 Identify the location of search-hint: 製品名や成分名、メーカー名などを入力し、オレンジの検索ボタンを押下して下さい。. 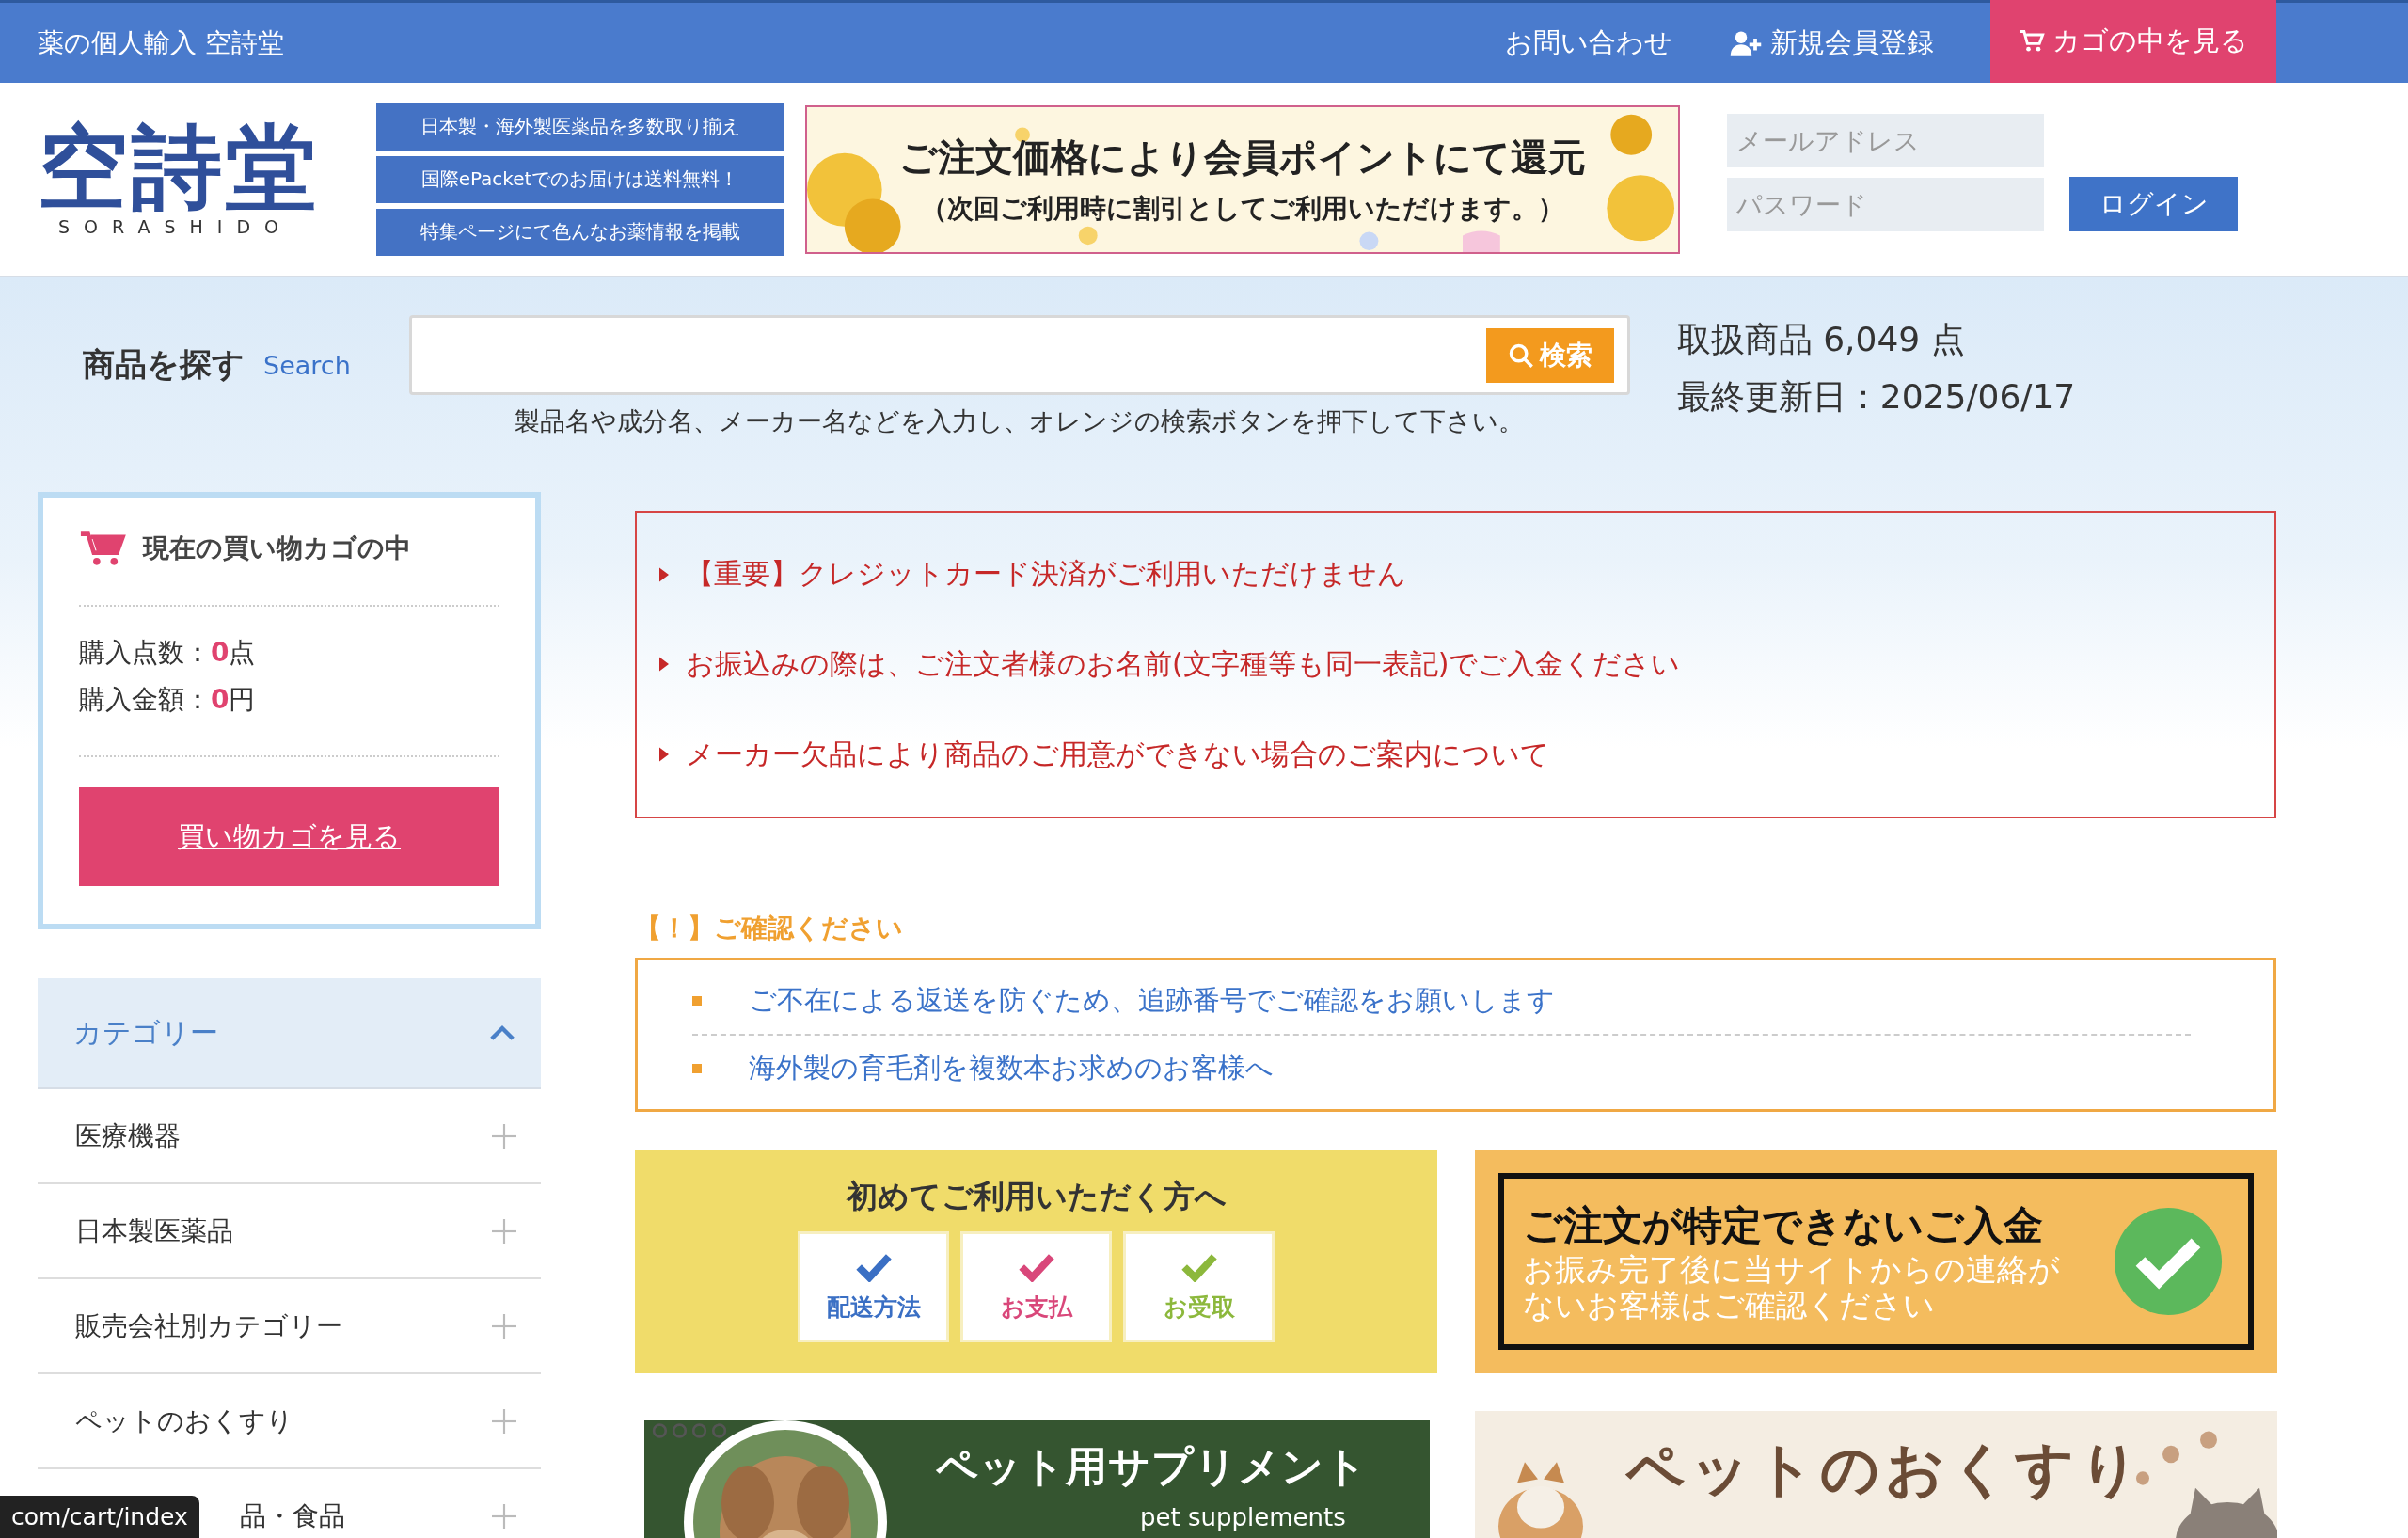
(1020, 421).